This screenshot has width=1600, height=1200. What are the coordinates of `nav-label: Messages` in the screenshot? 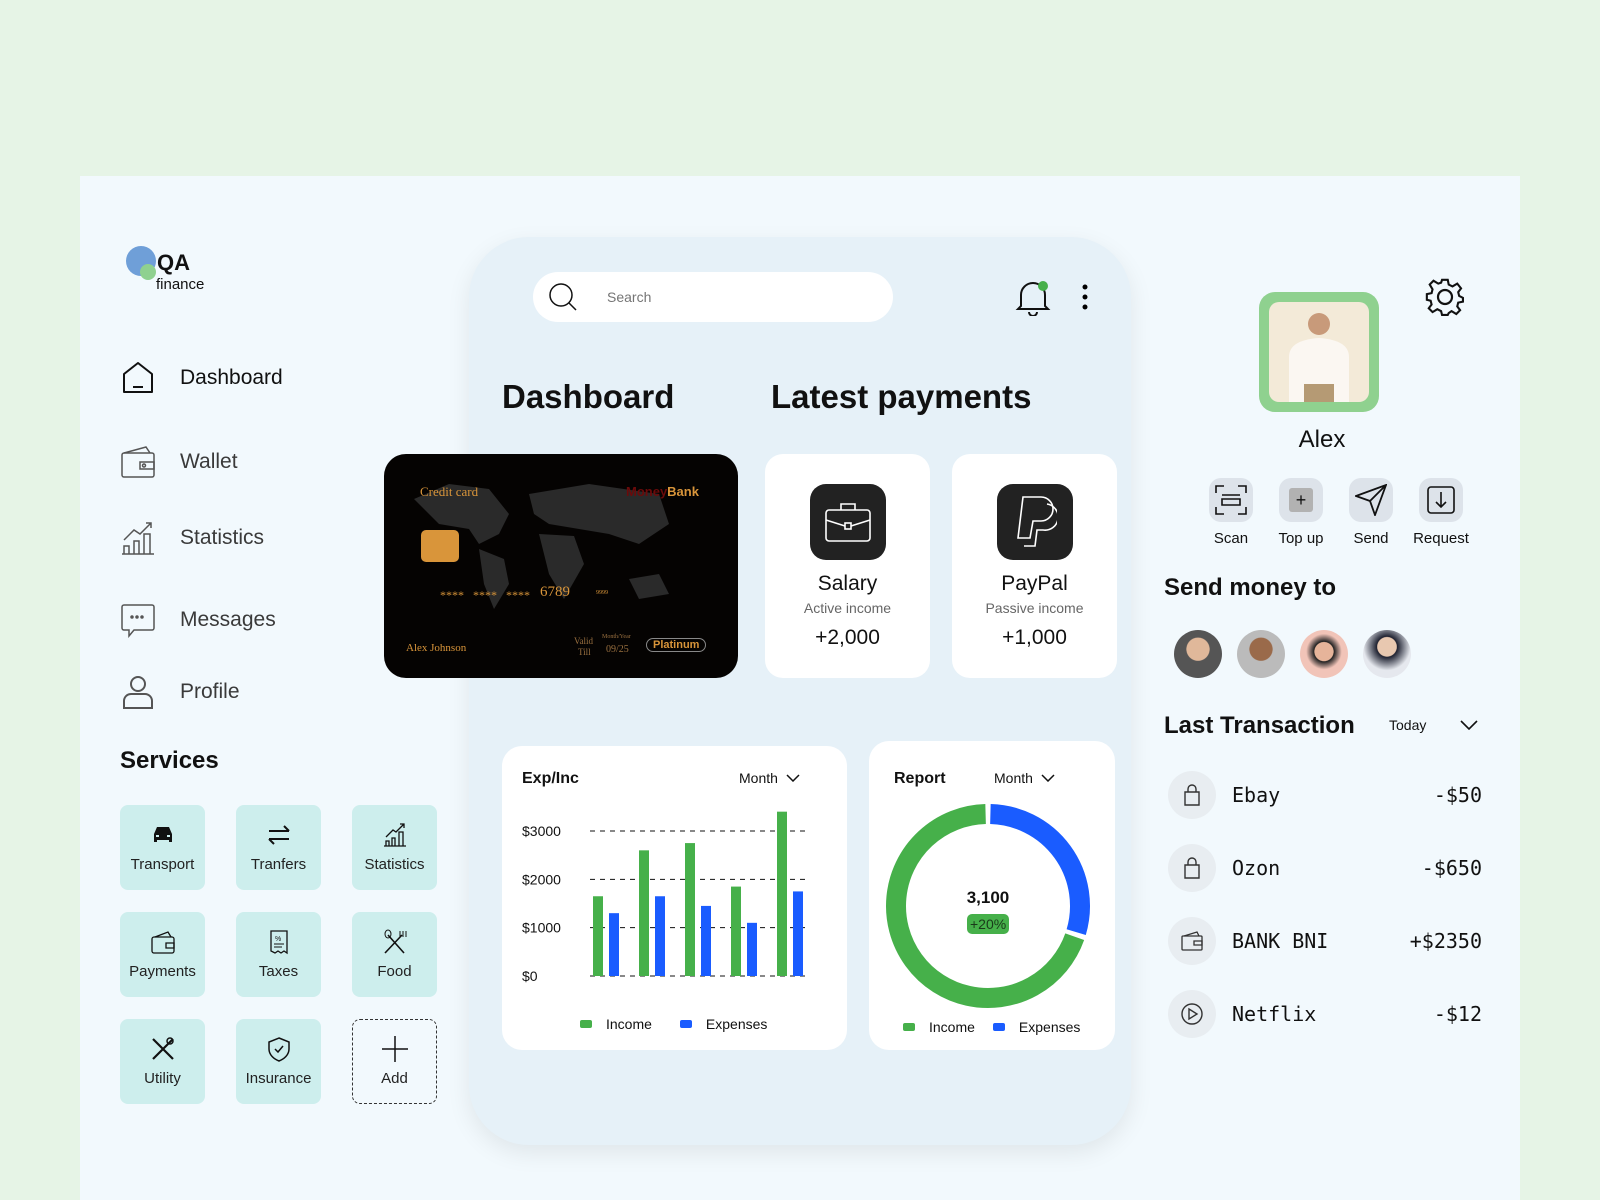 It's located at (228, 619).